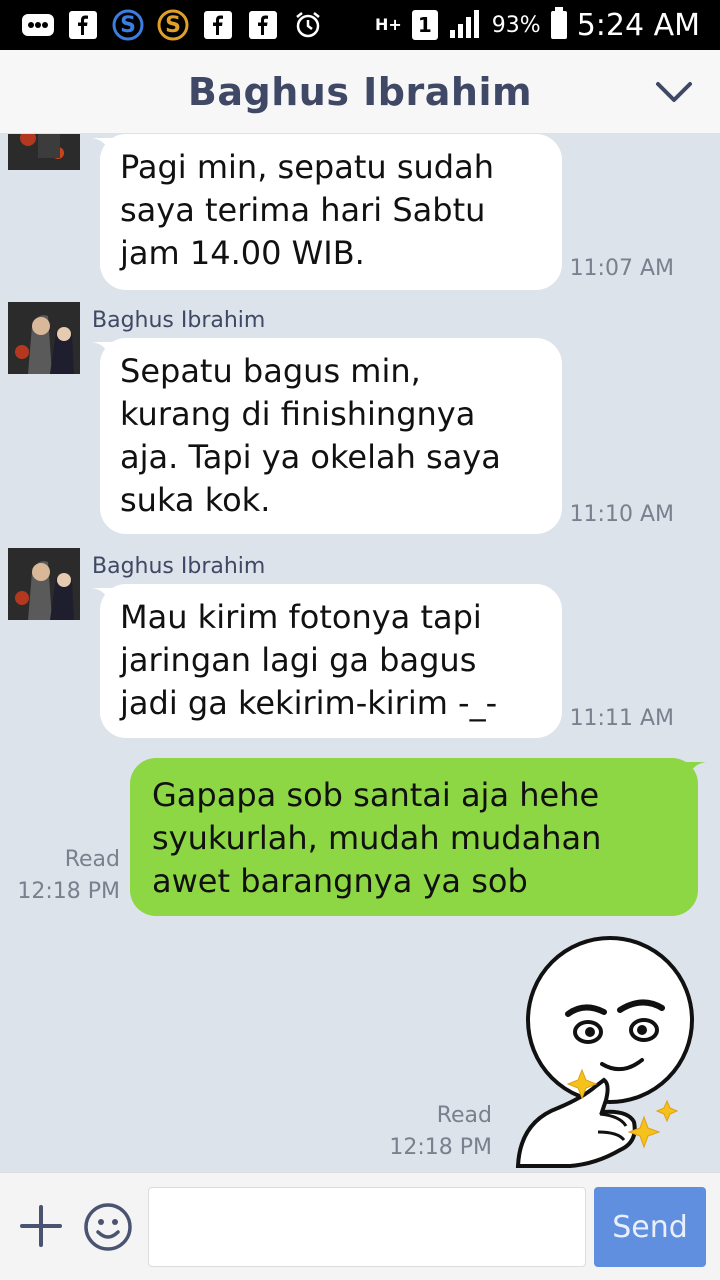  I want to click on bubble-tail, so click(695, 774).